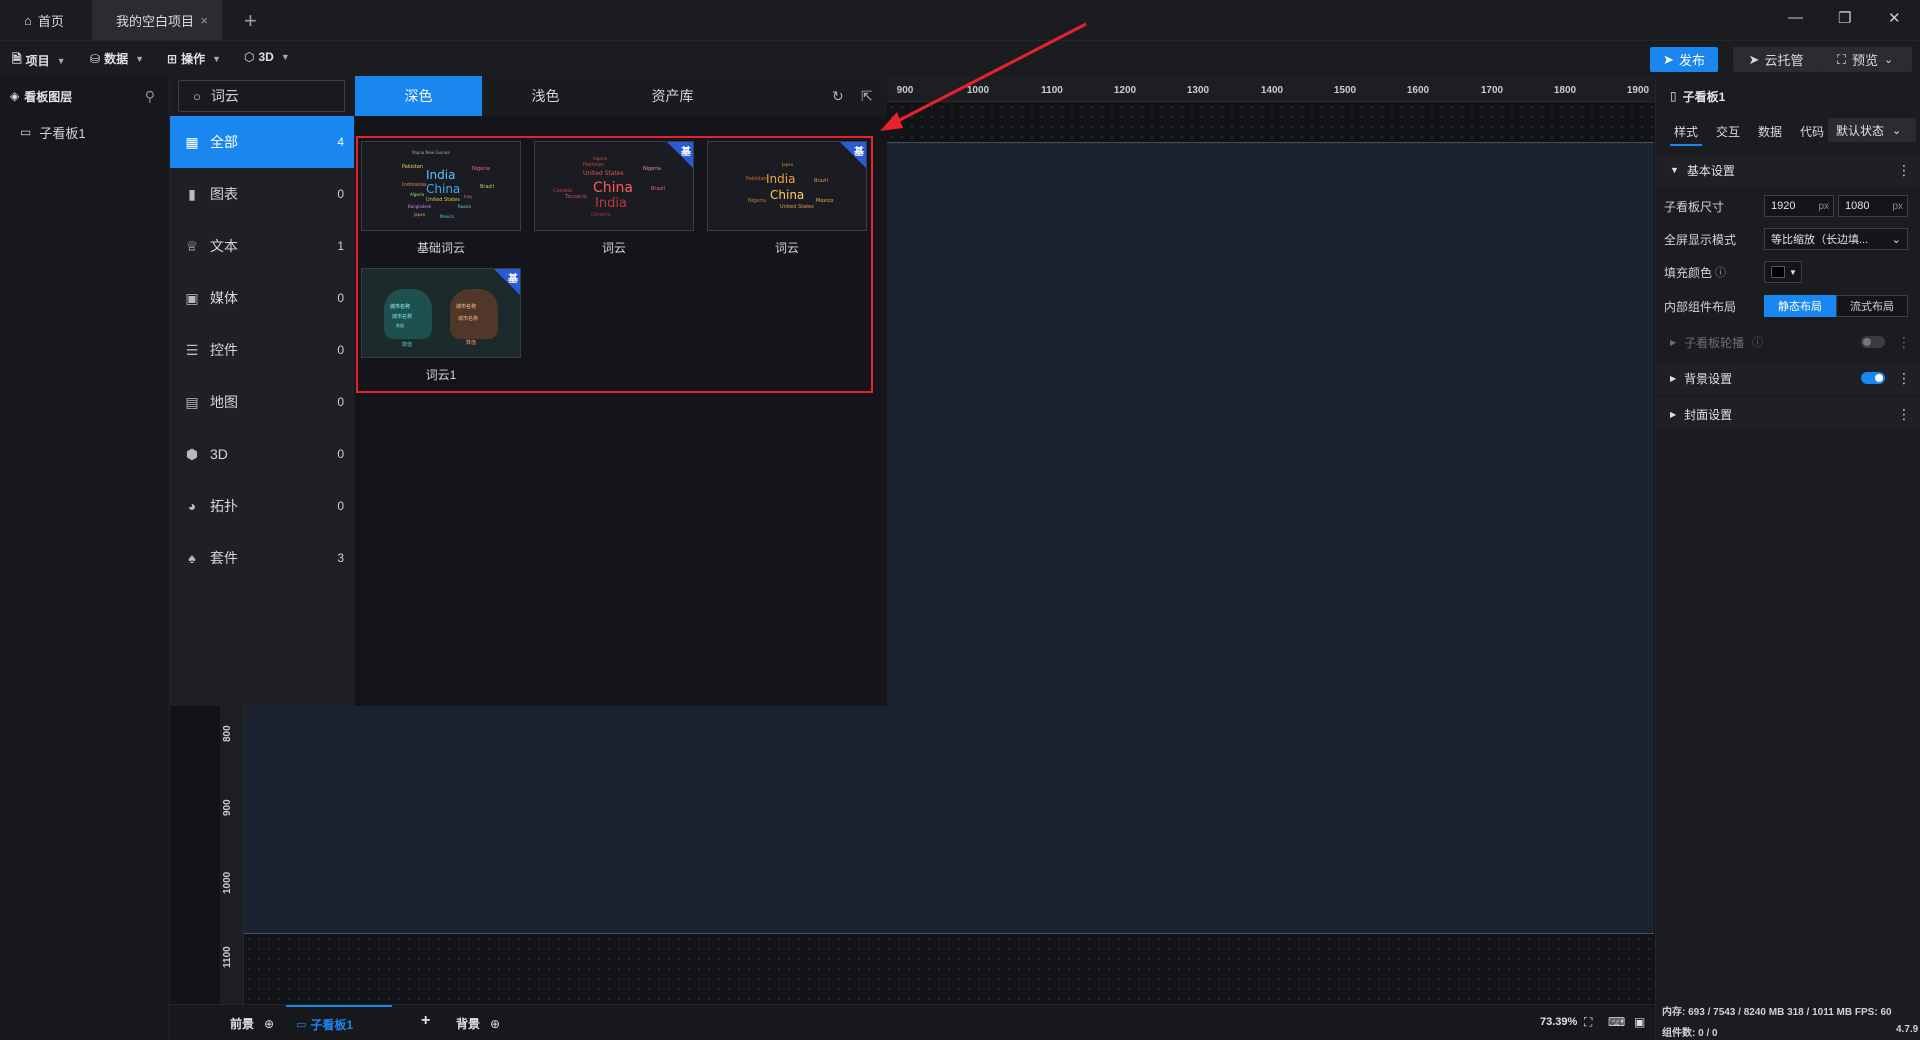 The image size is (1920, 1040). What do you see at coordinates (545, 96) in the screenshot?
I see `tab-light: 浅色` at bounding box center [545, 96].